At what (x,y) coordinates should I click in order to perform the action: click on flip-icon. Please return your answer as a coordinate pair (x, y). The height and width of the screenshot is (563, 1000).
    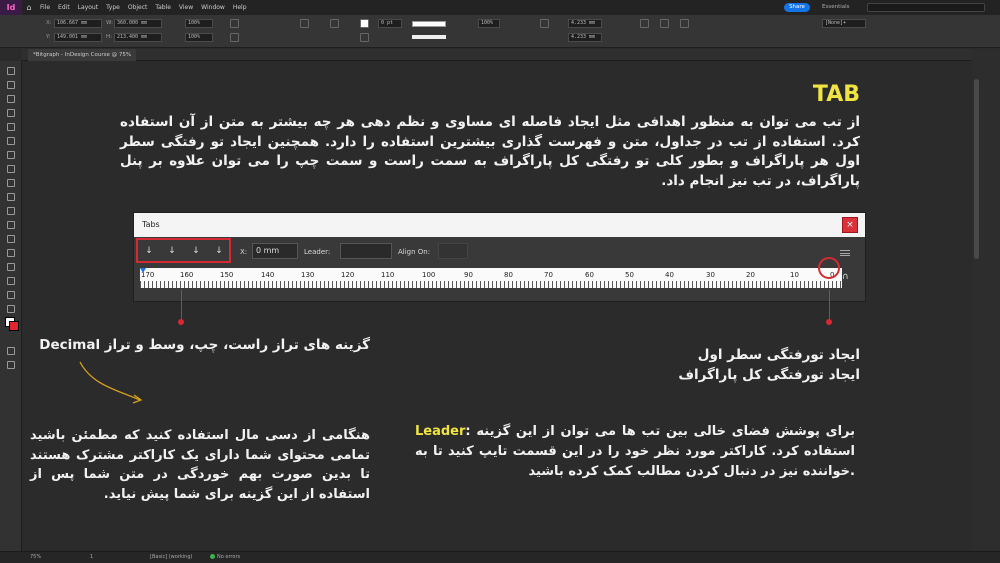
    Looking at the image, I should click on (304, 23).